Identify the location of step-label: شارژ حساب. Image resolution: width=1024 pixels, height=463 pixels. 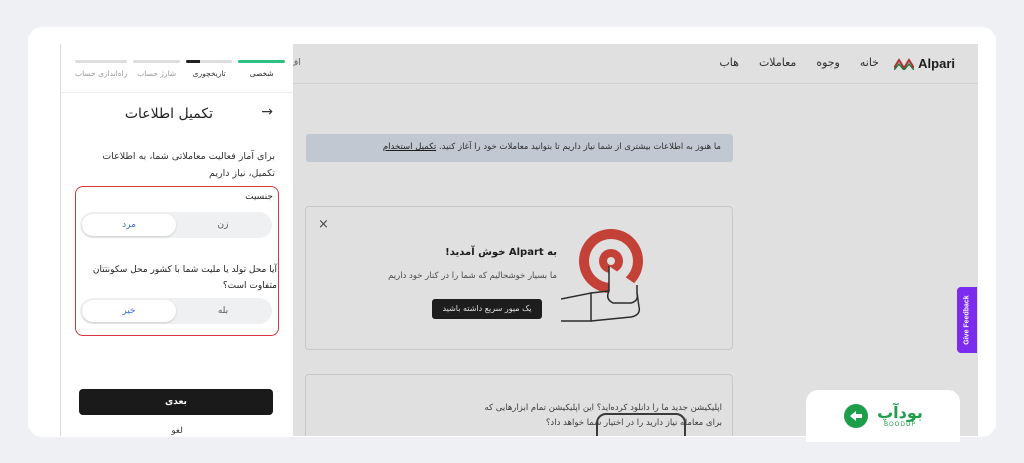
(157, 73).